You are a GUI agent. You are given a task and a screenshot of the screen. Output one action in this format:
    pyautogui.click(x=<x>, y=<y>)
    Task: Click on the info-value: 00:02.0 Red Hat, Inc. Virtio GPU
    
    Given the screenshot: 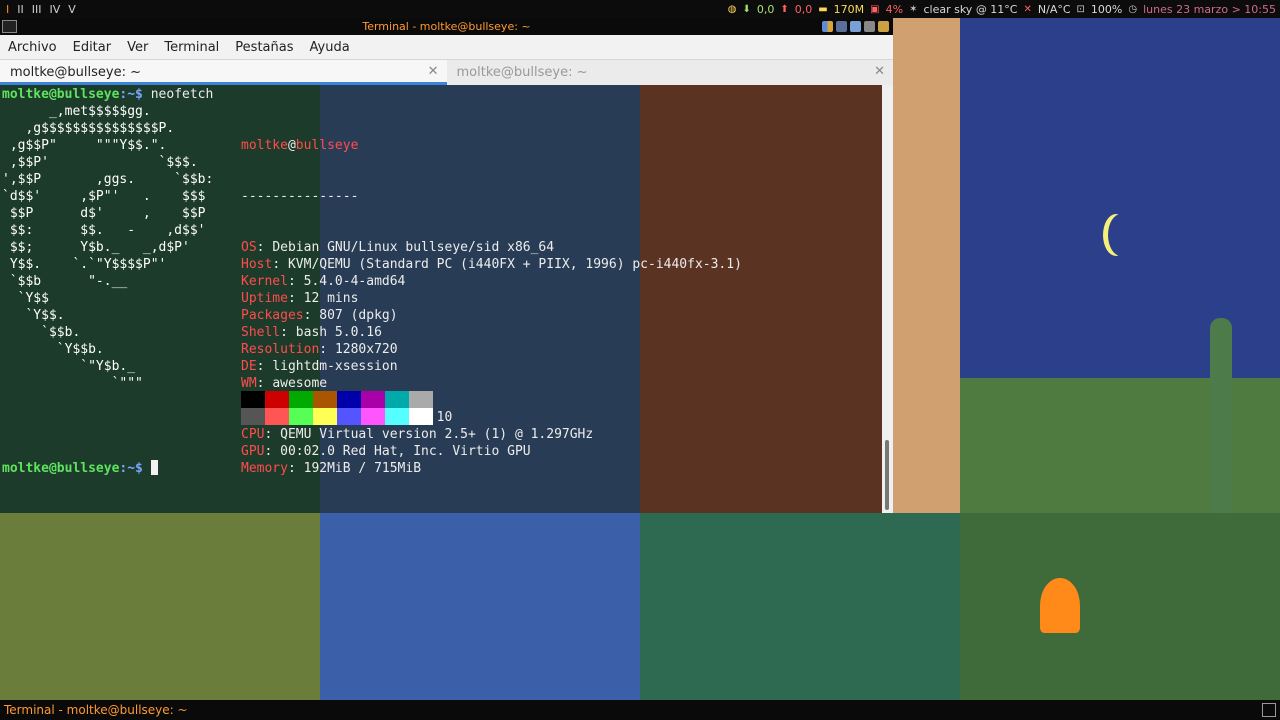 What is the action you would take?
    pyautogui.click(x=405, y=451)
    